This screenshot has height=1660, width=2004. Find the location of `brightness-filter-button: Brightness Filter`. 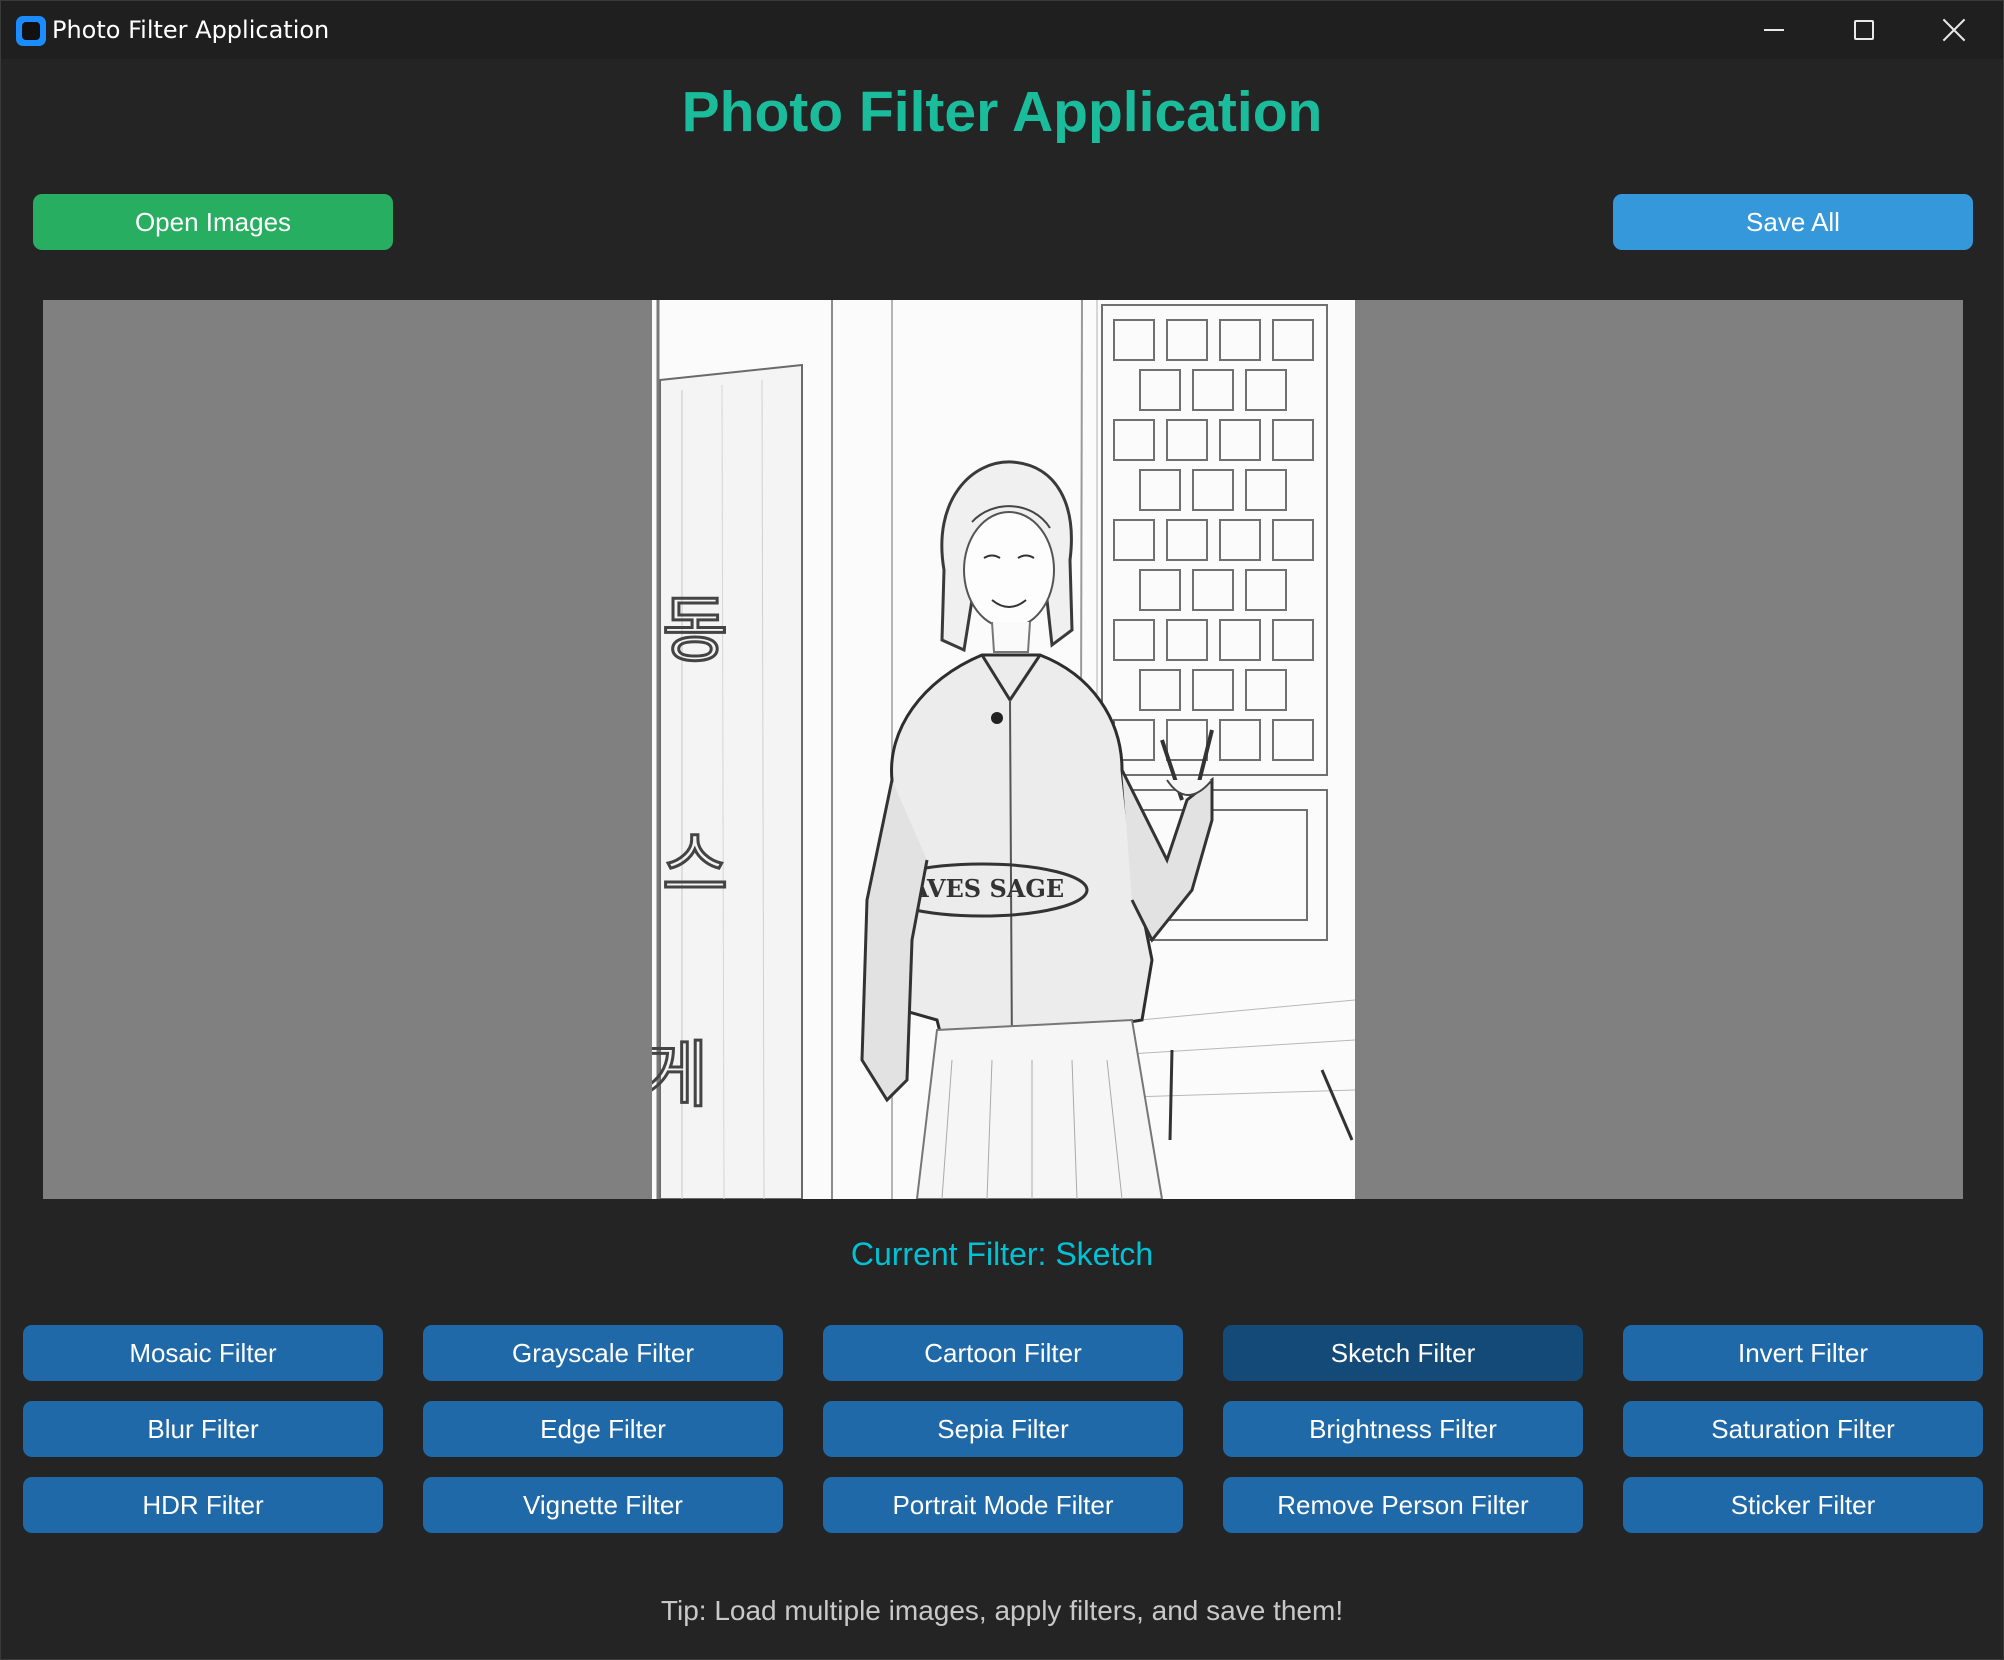

brightness-filter-button: Brightness Filter is located at coordinates (1403, 1429).